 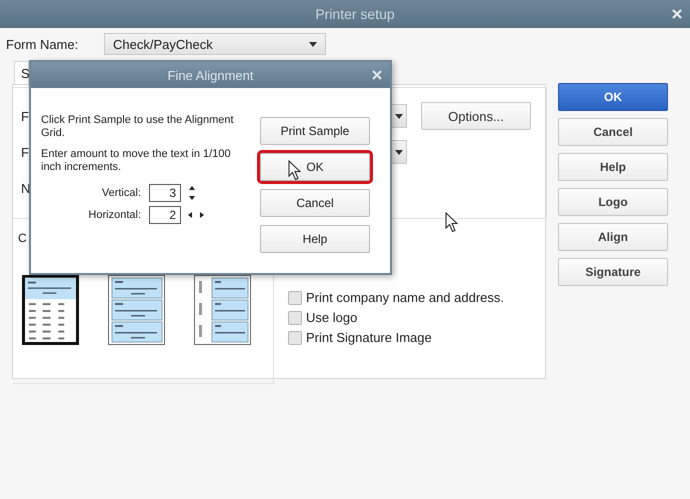 I want to click on dialog-button: Cancel, so click(x=315, y=203).